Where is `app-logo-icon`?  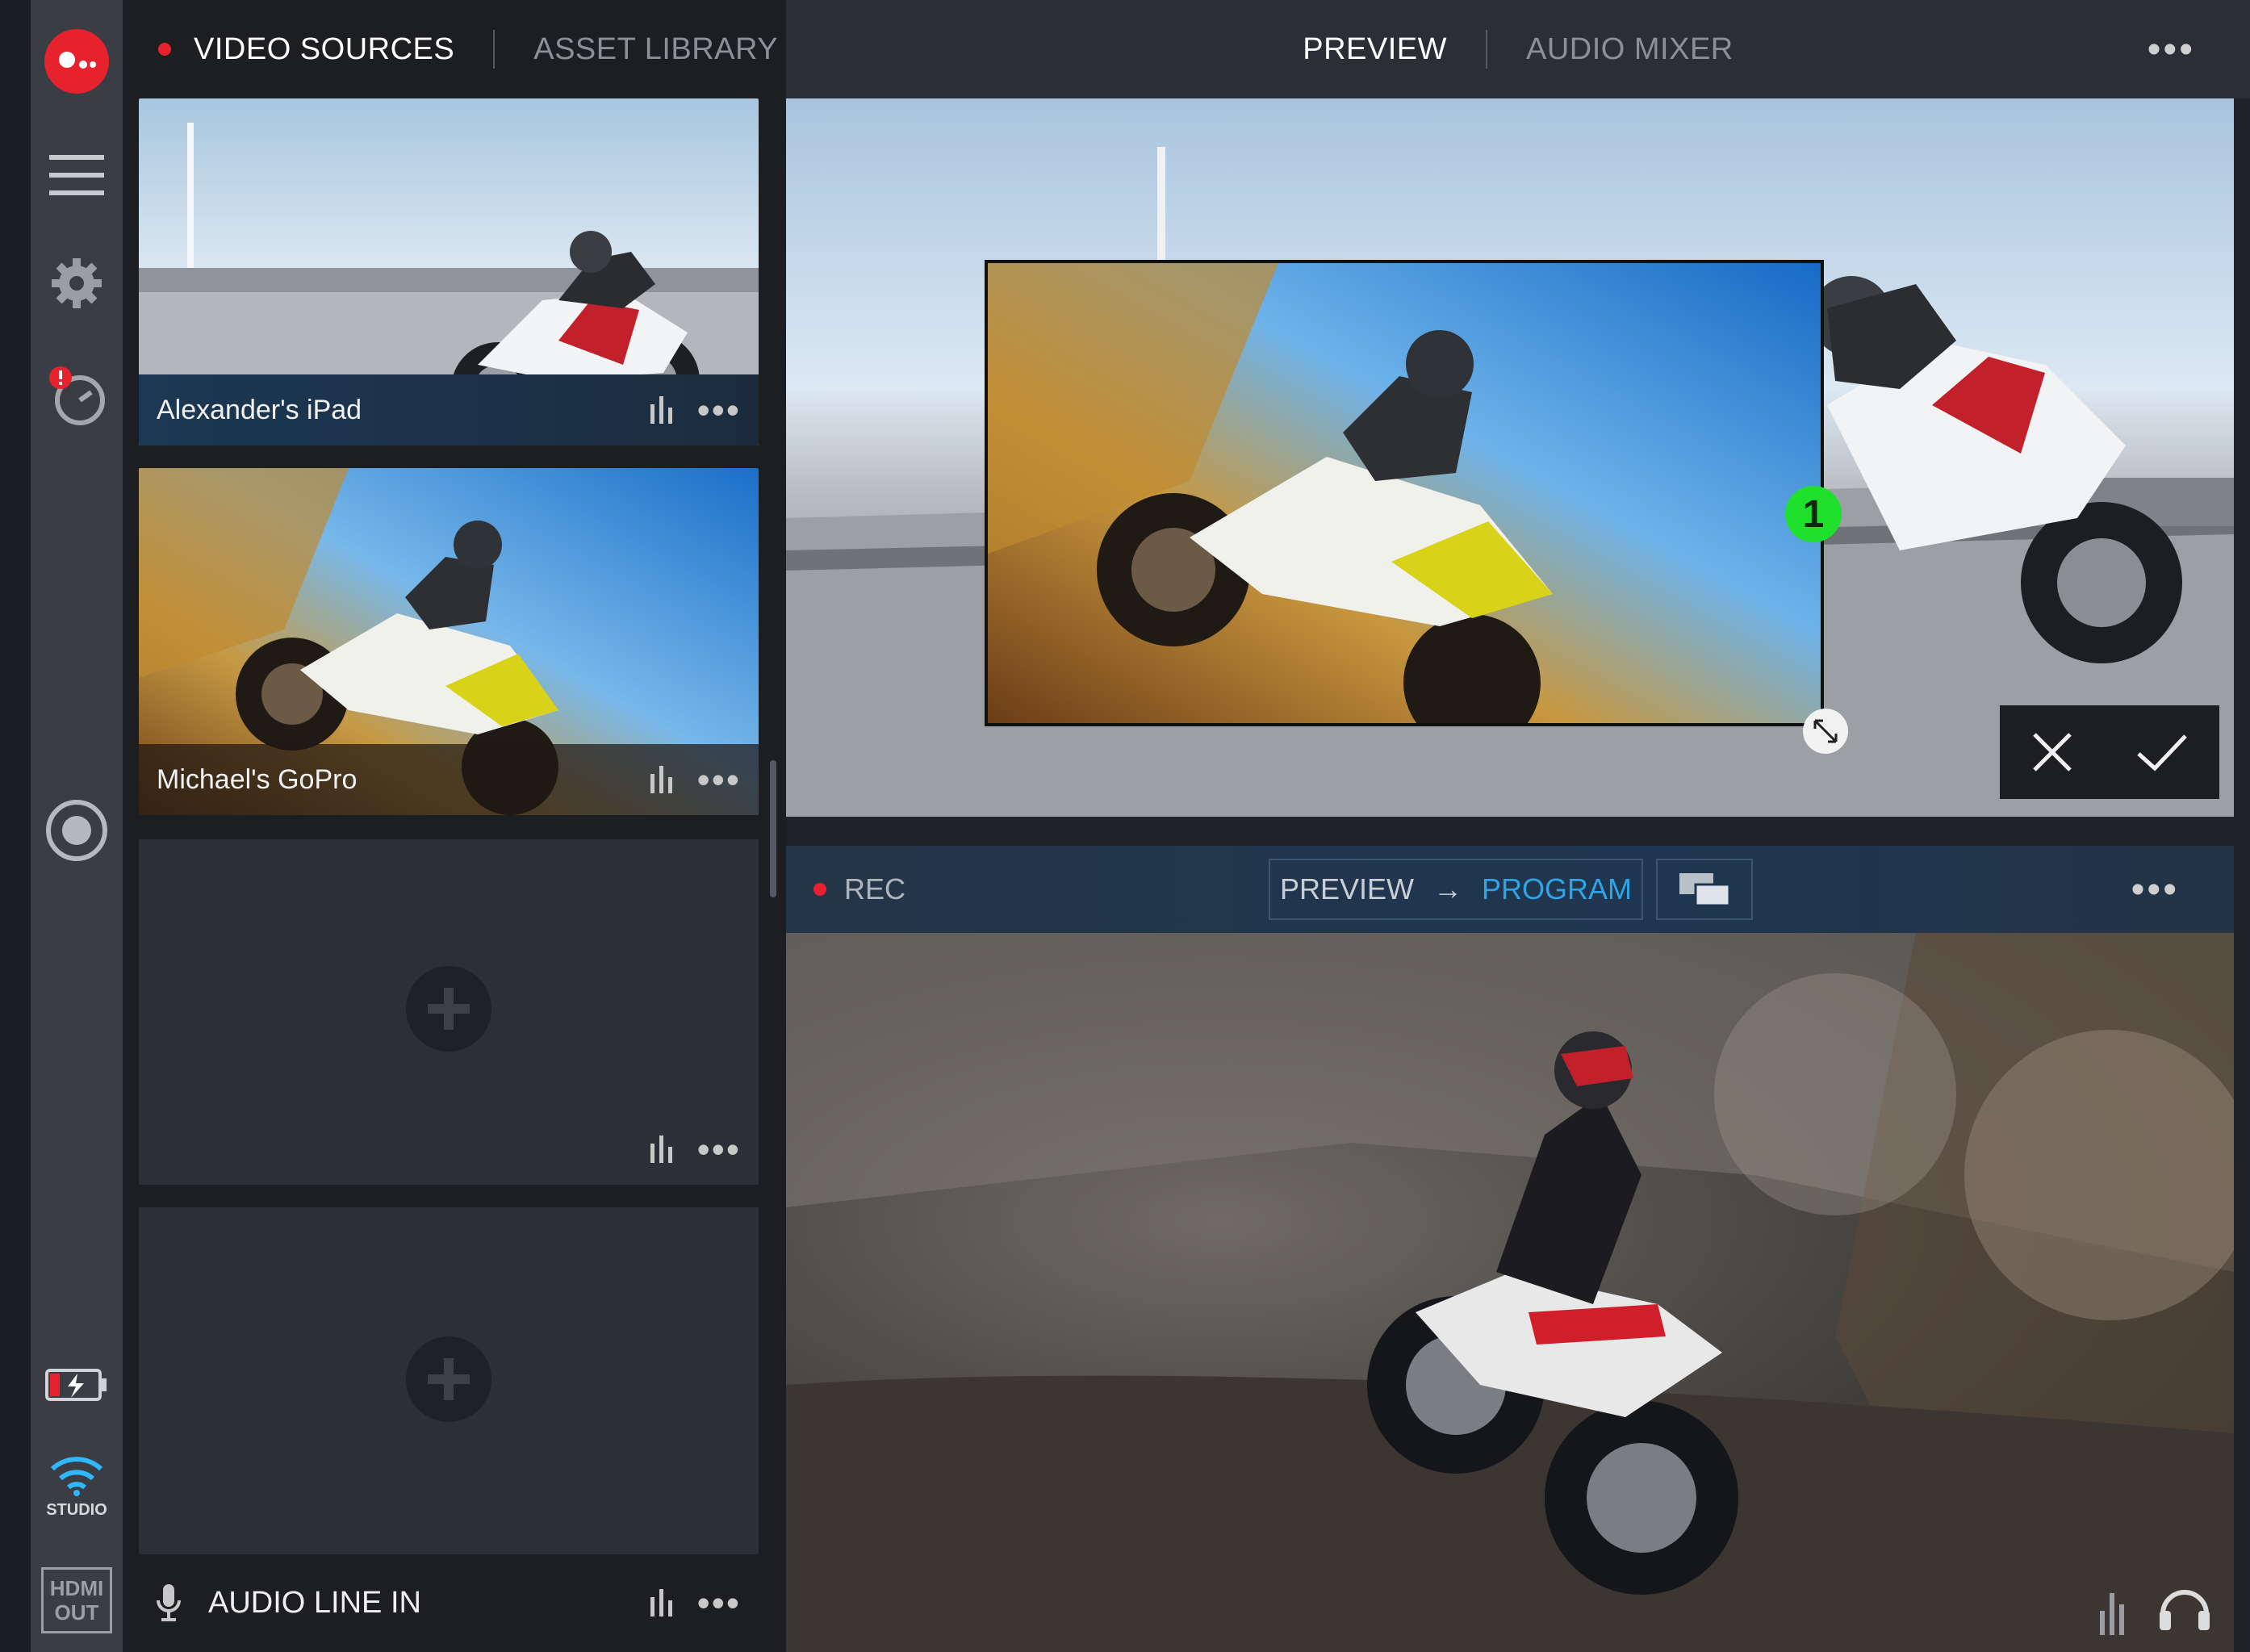 app-logo-icon is located at coordinates (76, 61).